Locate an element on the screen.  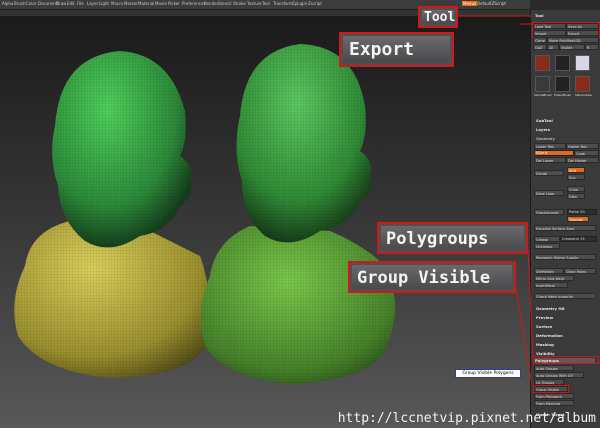
callout-leader-lines is located at coordinates (496, 200).